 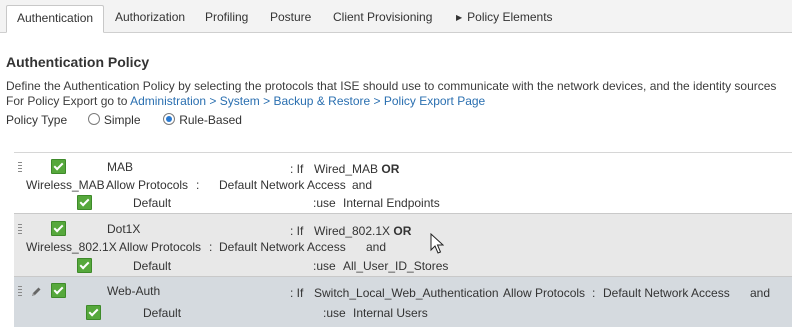 I want to click on rule-name: Web-Auth, so click(x=134, y=291).